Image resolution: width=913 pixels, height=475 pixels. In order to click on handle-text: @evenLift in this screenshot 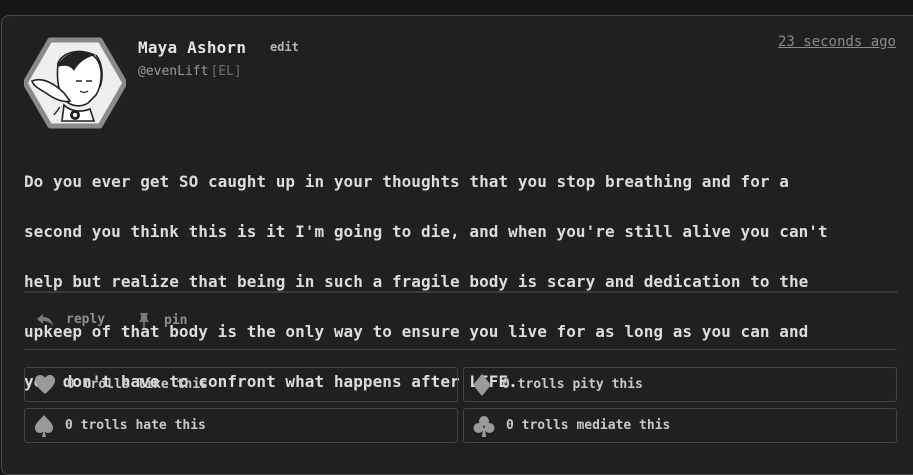, I will do `click(173, 71)`.